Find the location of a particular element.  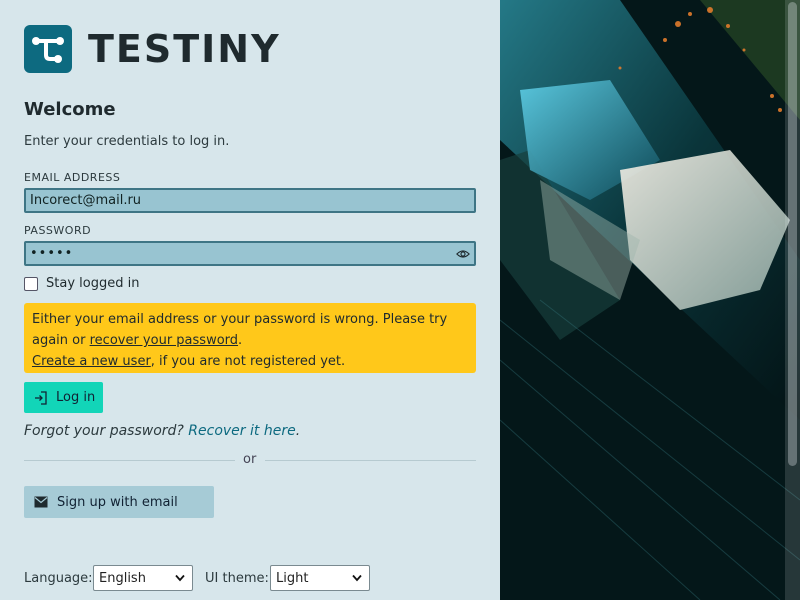

password-label: PASSWORD is located at coordinates (58, 230).